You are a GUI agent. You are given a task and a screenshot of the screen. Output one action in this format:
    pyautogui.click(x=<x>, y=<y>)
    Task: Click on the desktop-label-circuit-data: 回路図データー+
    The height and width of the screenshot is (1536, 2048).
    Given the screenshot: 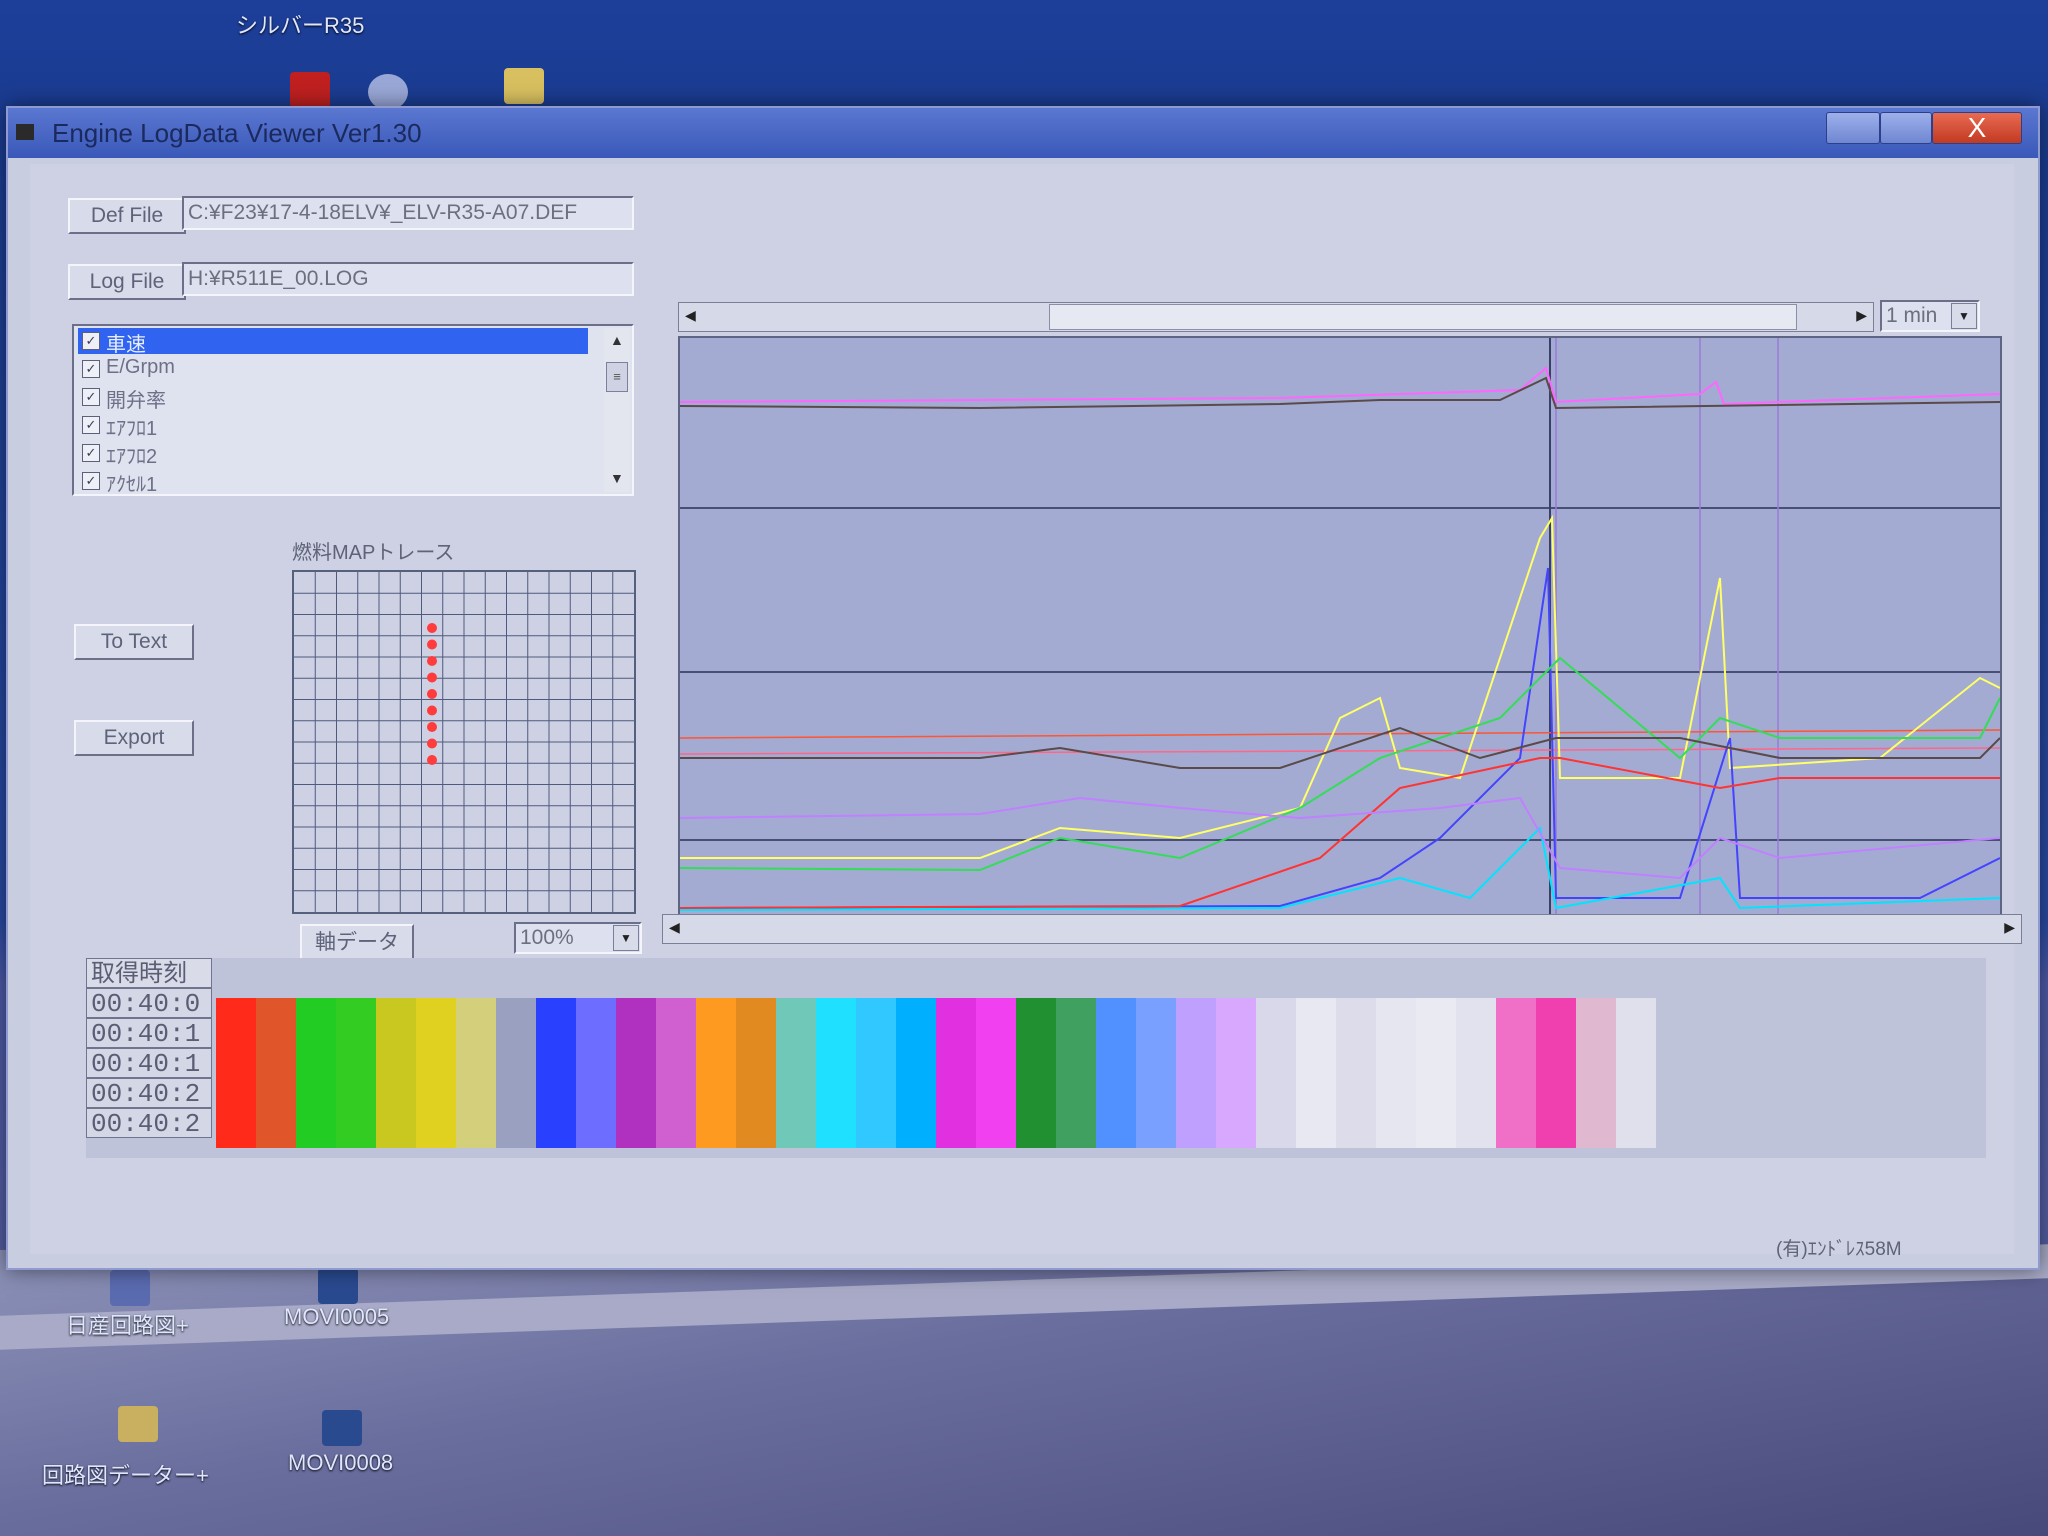 What is the action you would take?
    pyautogui.click(x=125, y=1474)
    